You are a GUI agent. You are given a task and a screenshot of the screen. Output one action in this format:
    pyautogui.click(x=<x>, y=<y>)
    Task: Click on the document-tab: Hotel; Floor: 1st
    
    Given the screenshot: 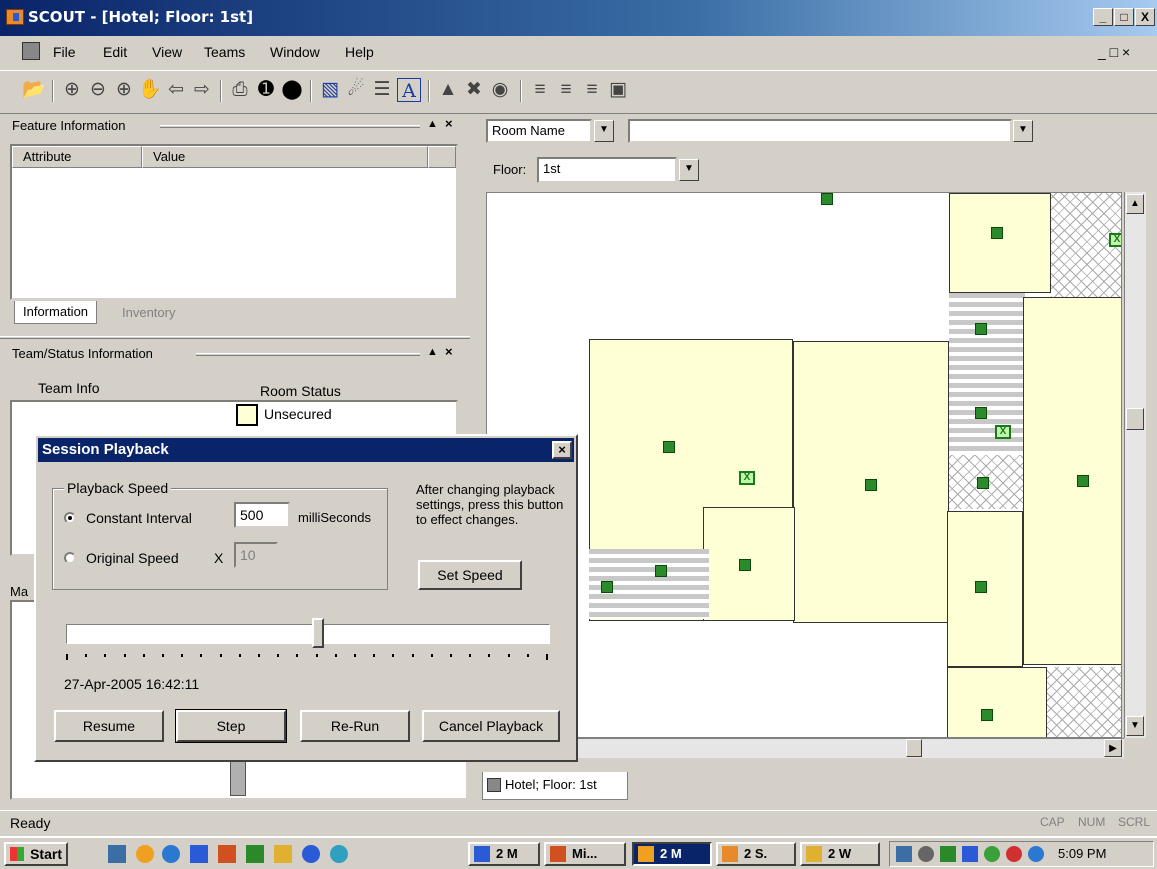 What is the action you would take?
    pyautogui.click(x=555, y=786)
    